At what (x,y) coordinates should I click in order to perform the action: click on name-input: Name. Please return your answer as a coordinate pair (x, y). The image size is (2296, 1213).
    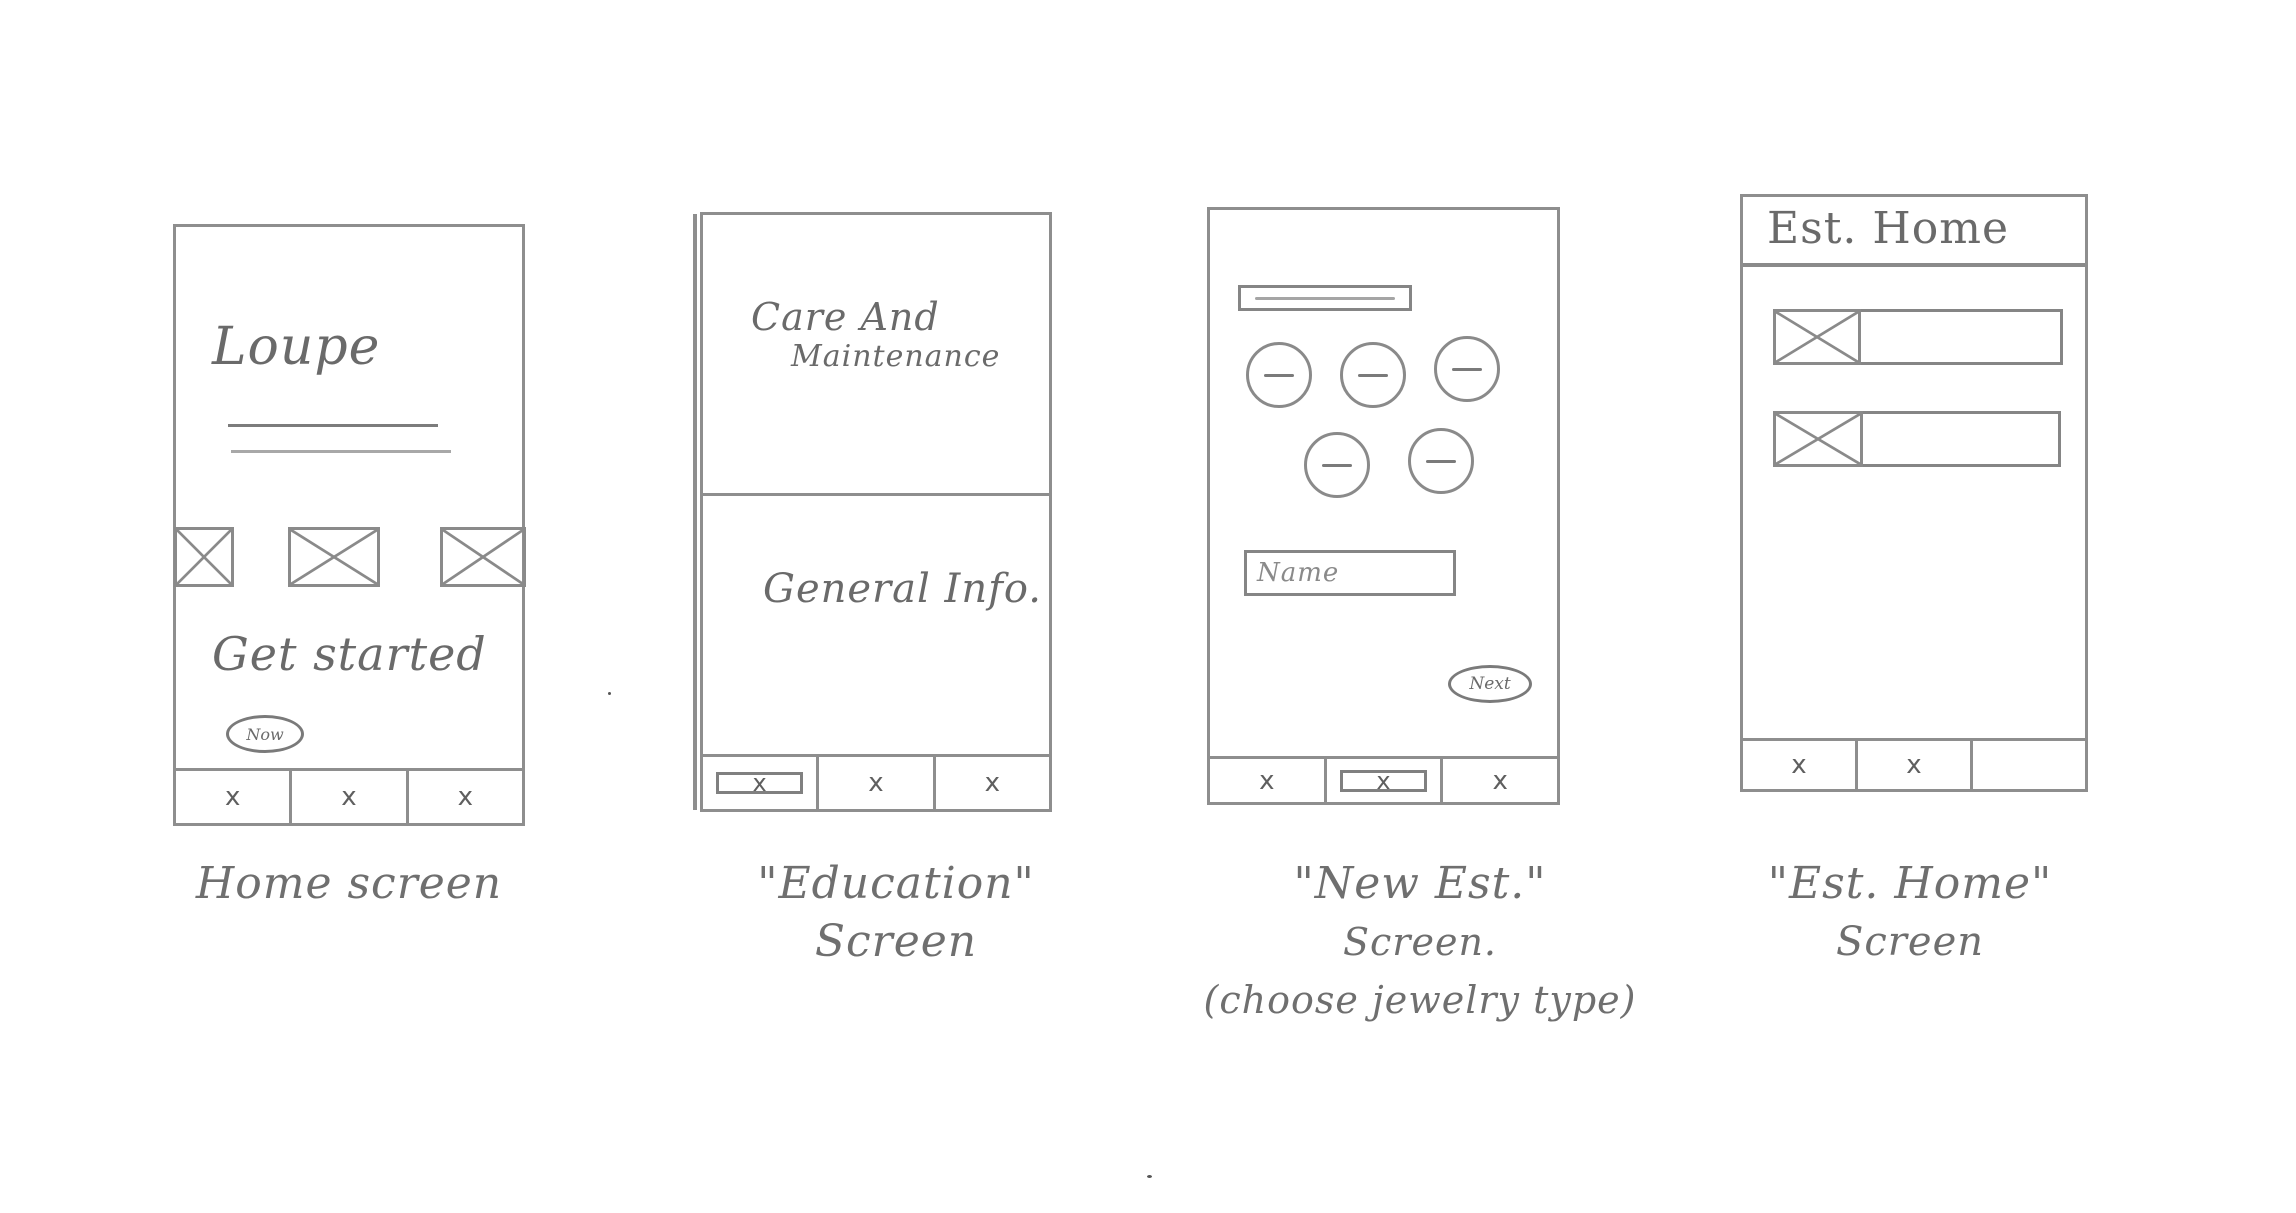
    Looking at the image, I should click on (1350, 573).